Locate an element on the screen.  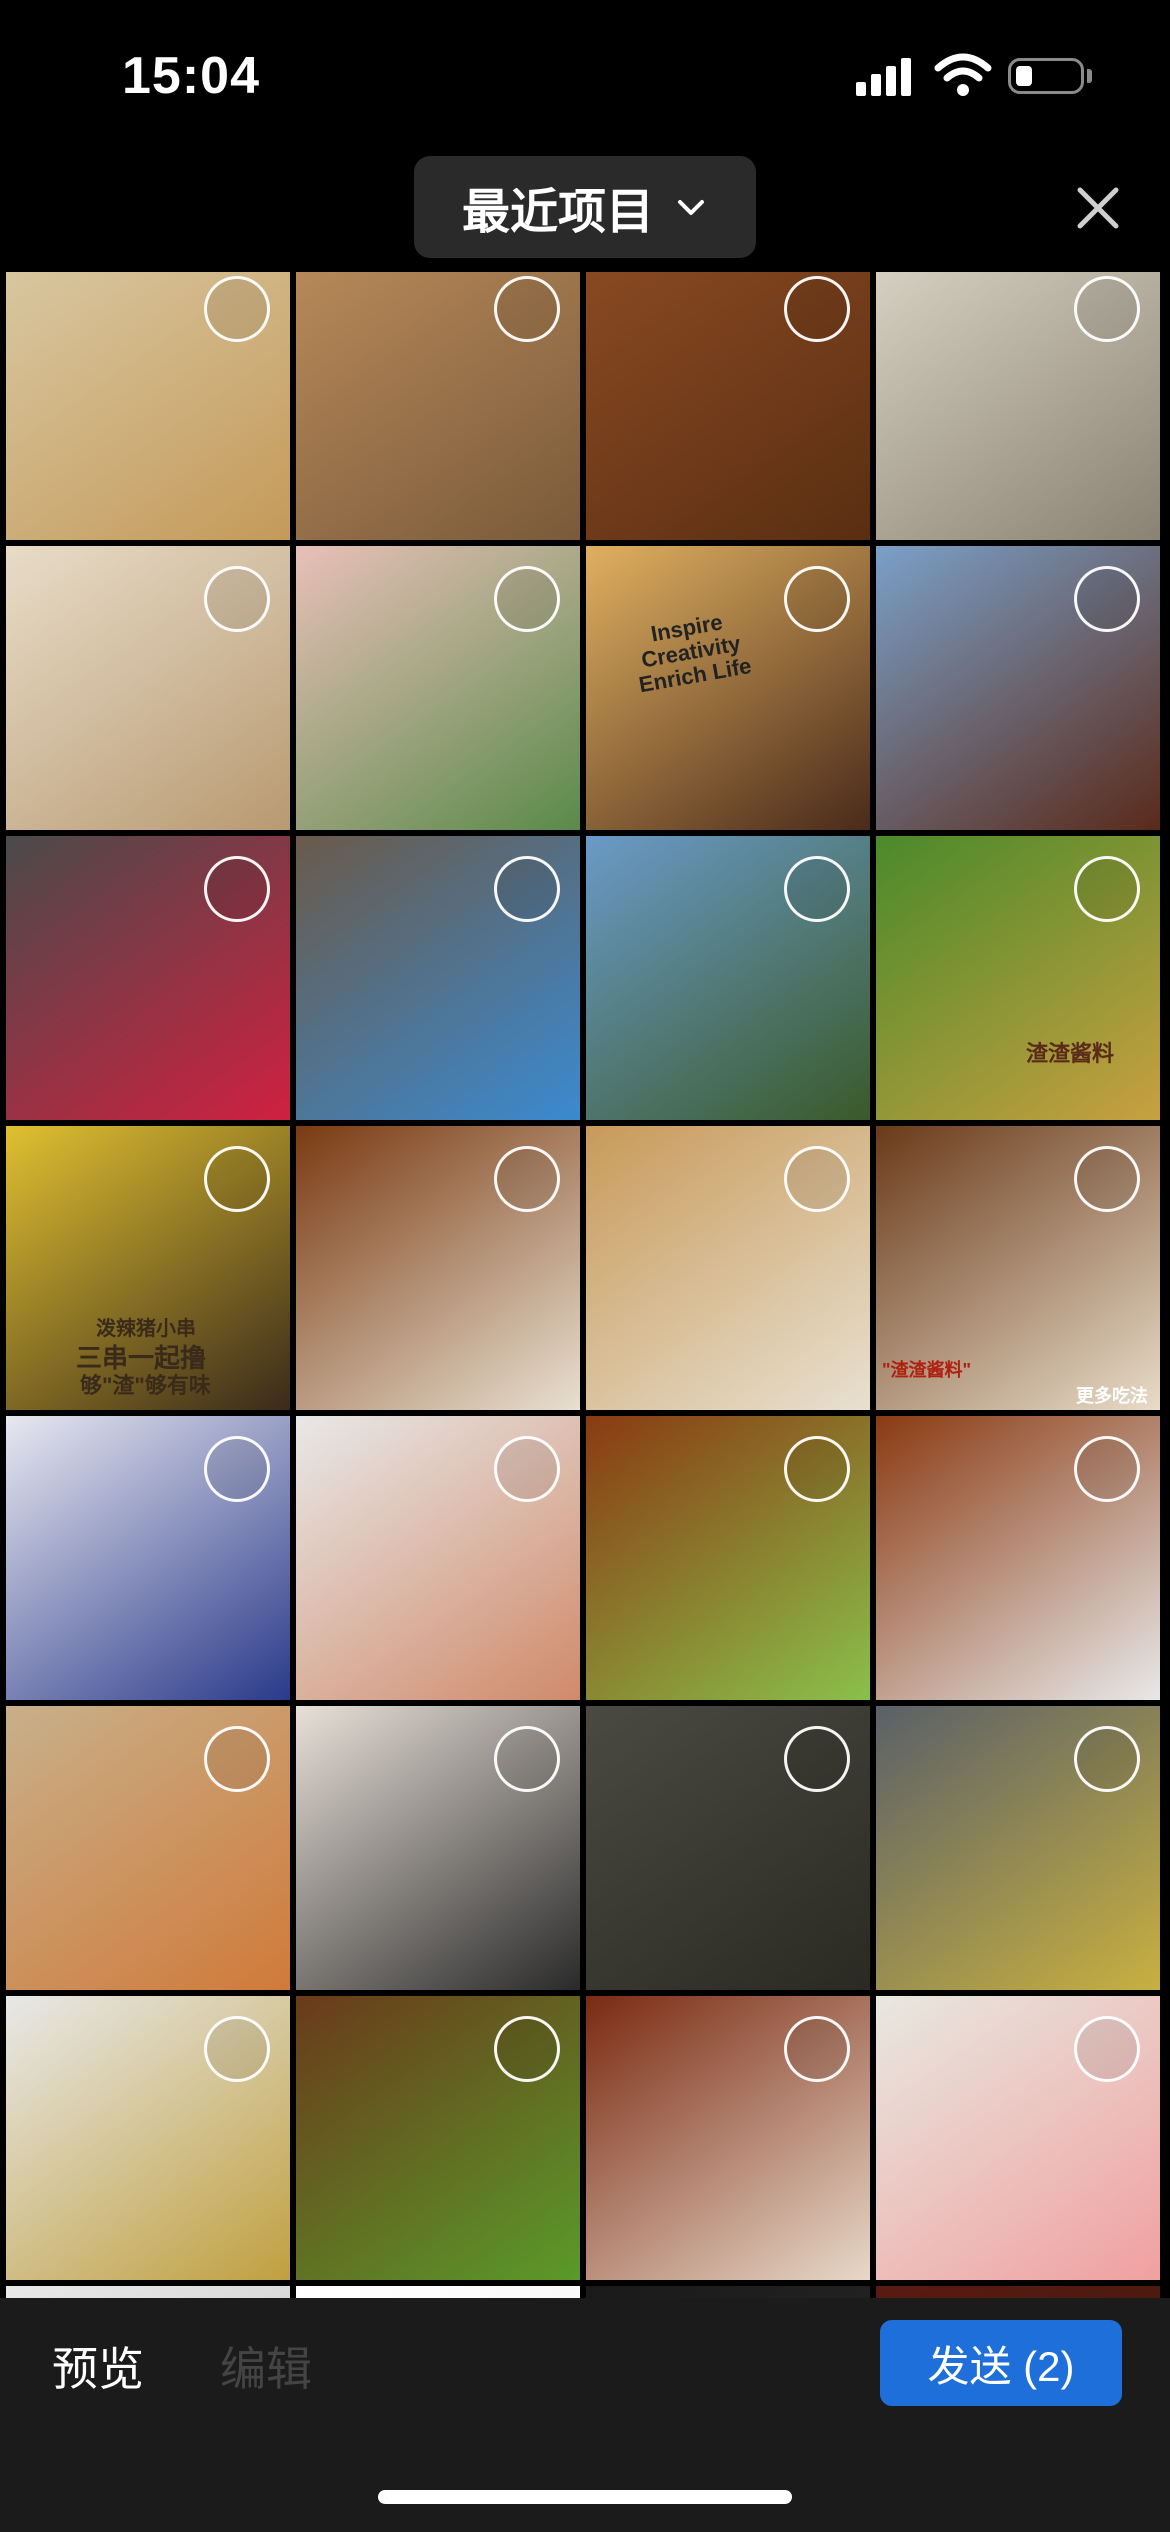
photo-mooncake-hand is located at coordinates (438, 688).